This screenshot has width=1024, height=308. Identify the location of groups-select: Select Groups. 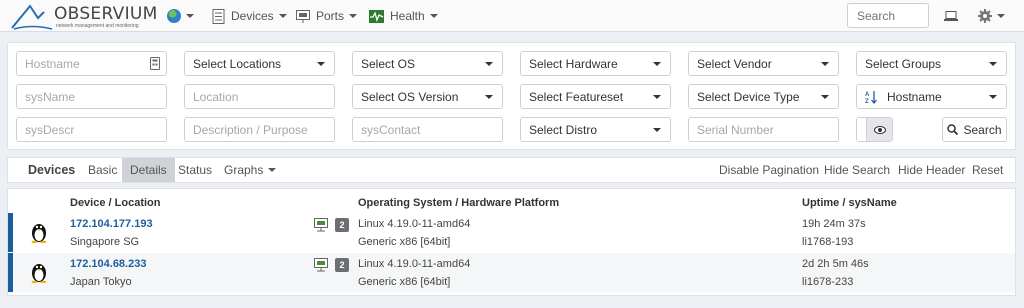
(931, 63).